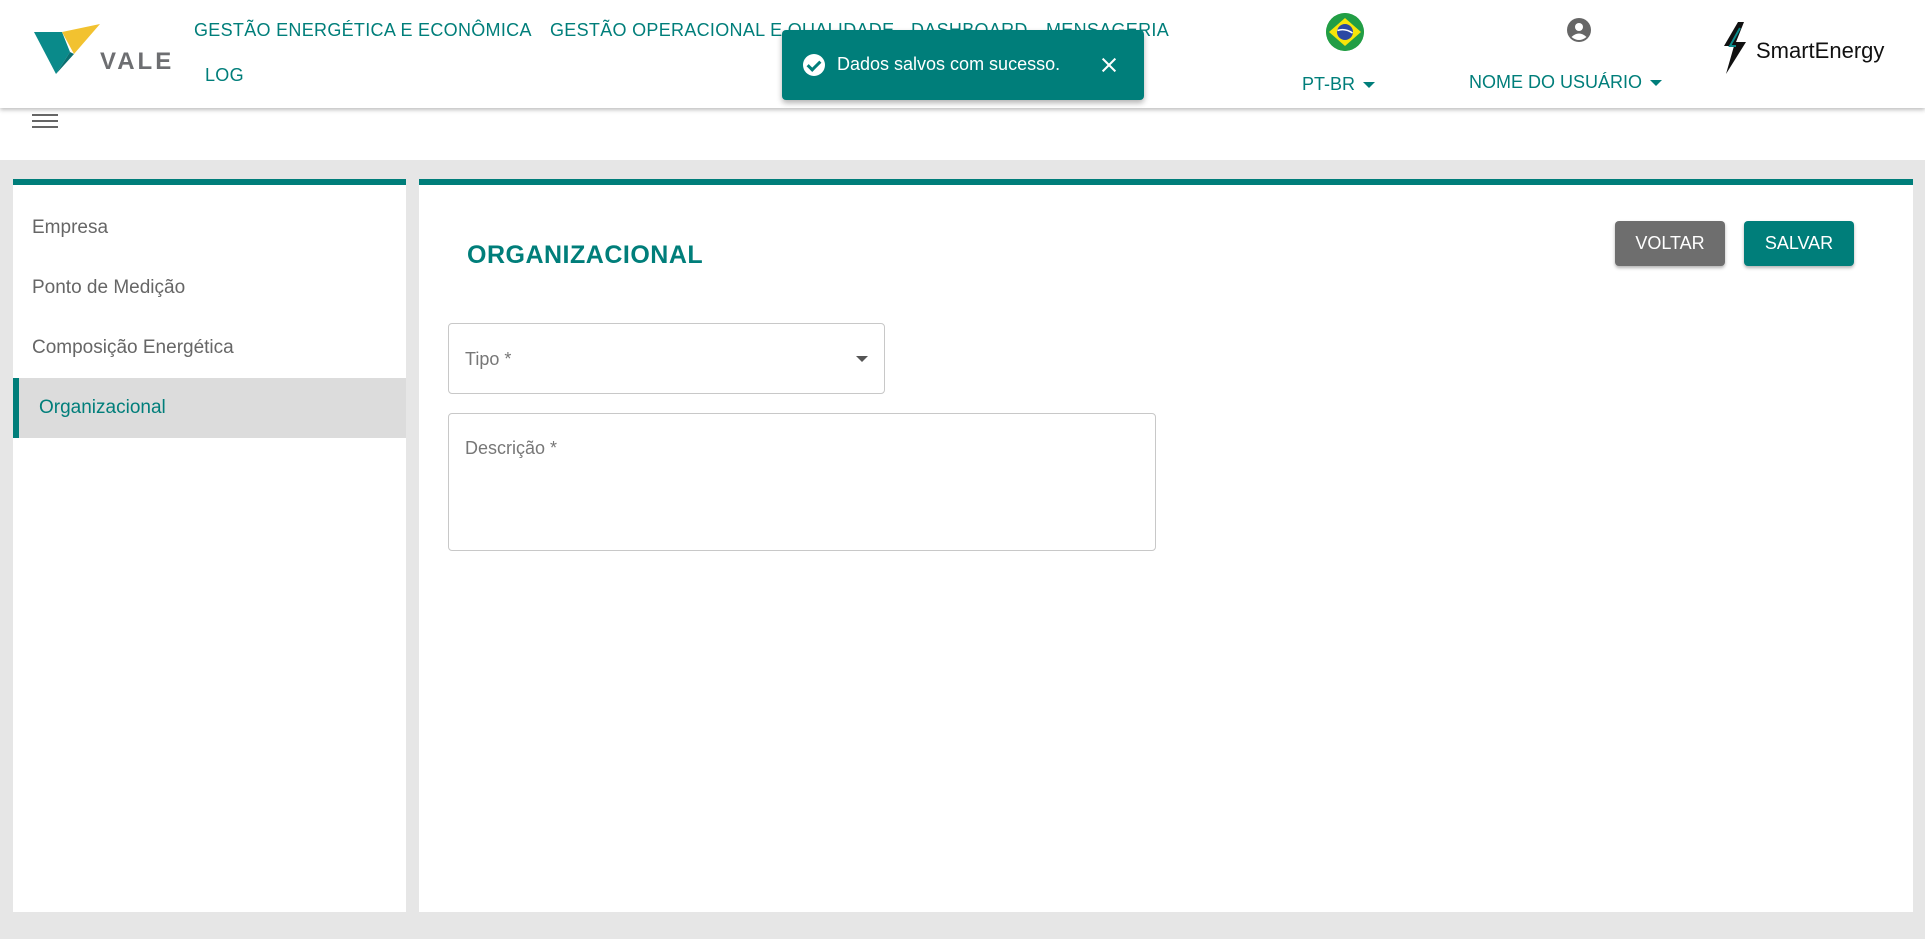 The width and height of the screenshot is (1925, 939). I want to click on vale-logo-mark, so click(67, 49).